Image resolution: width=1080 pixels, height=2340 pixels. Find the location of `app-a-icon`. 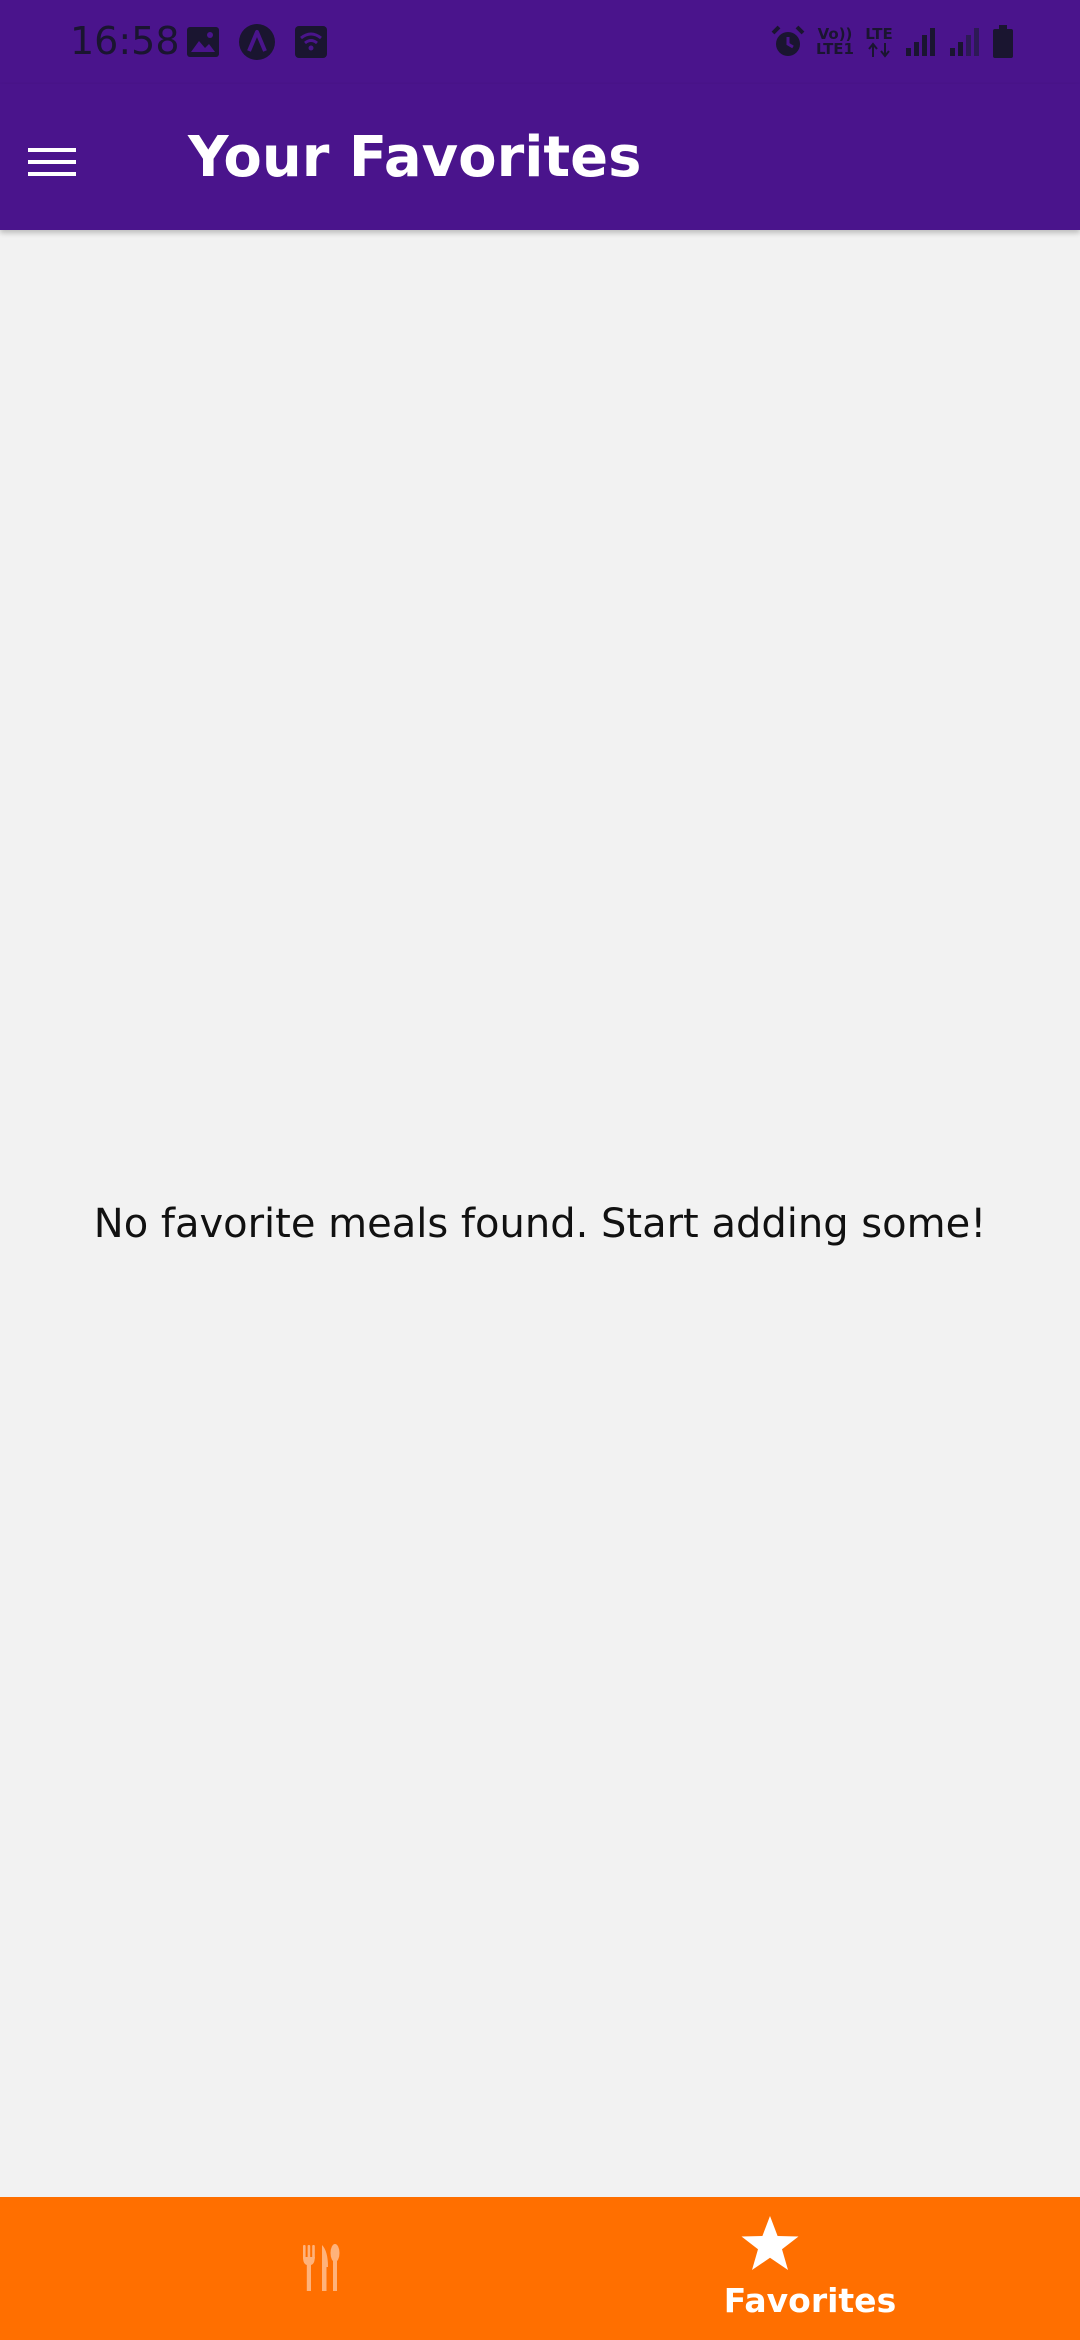

app-a-icon is located at coordinates (257, 42).